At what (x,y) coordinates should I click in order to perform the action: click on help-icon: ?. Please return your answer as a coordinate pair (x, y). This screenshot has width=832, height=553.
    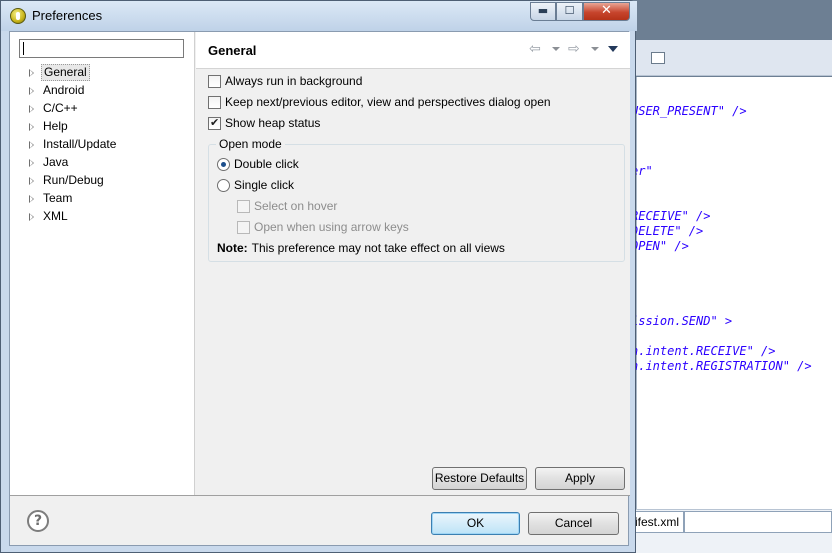
    Looking at the image, I should click on (38, 521).